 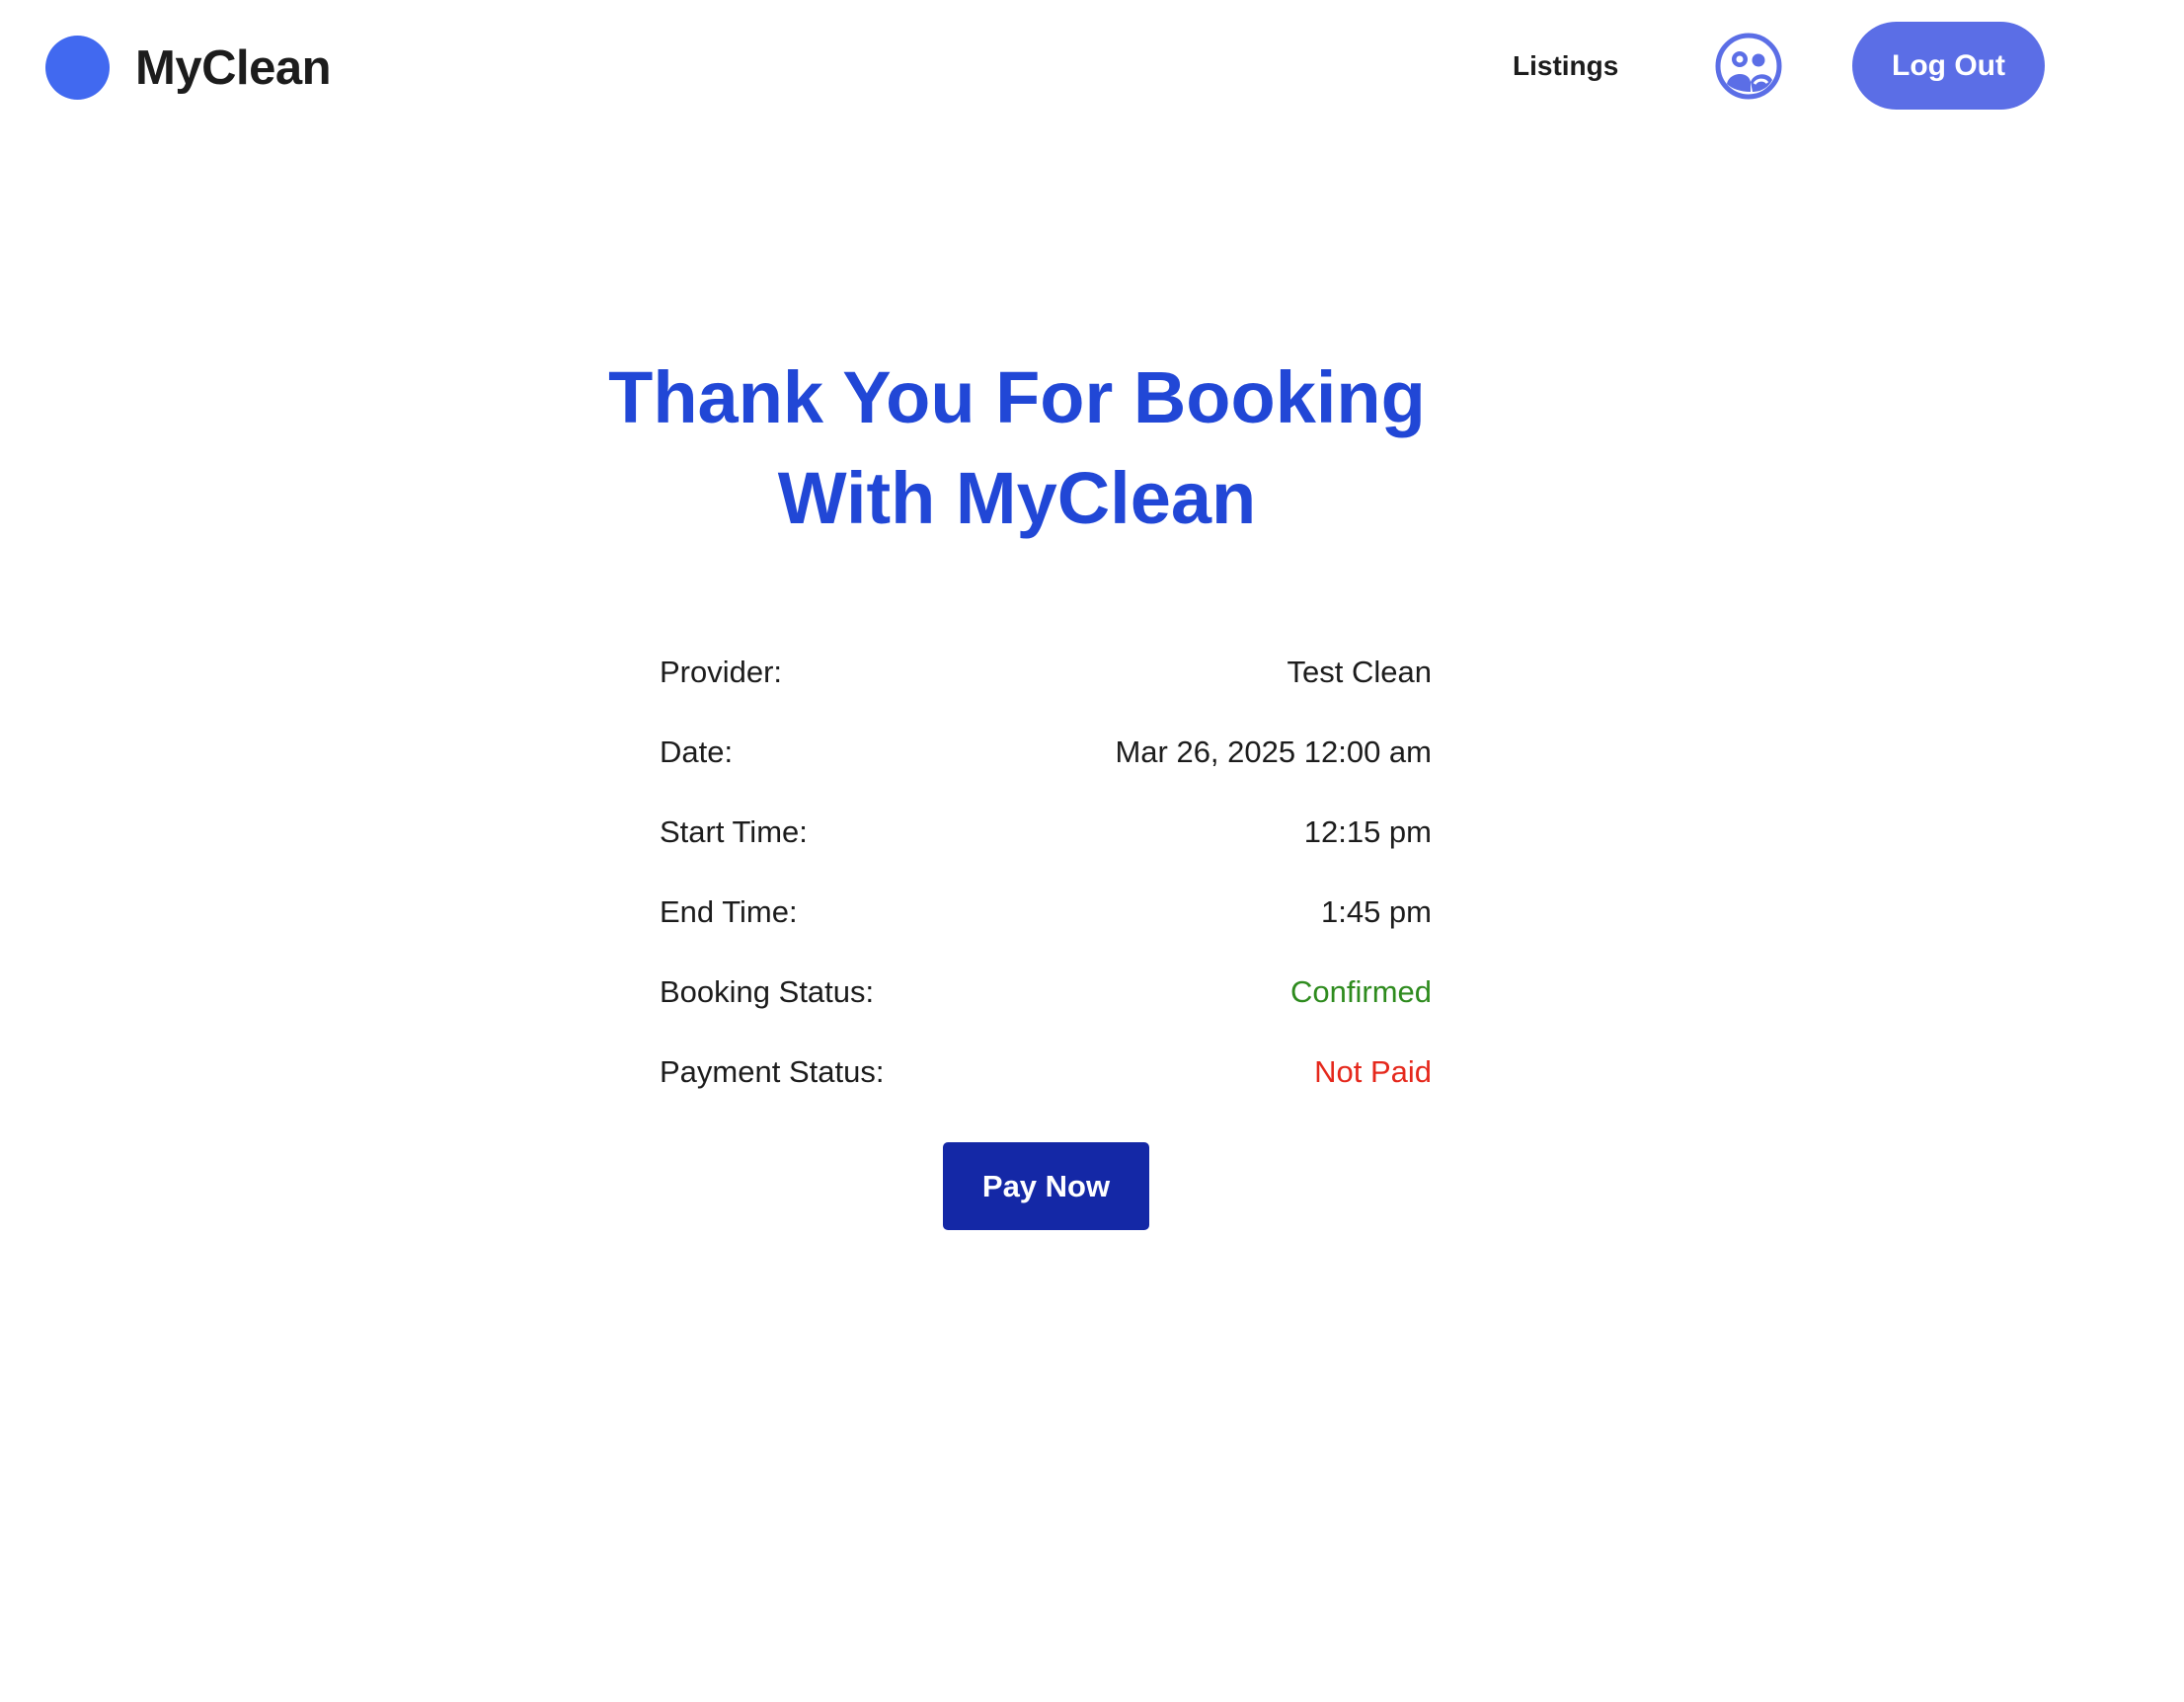 I want to click on page-title-line-2: With MyClean, so click(x=1017, y=498).